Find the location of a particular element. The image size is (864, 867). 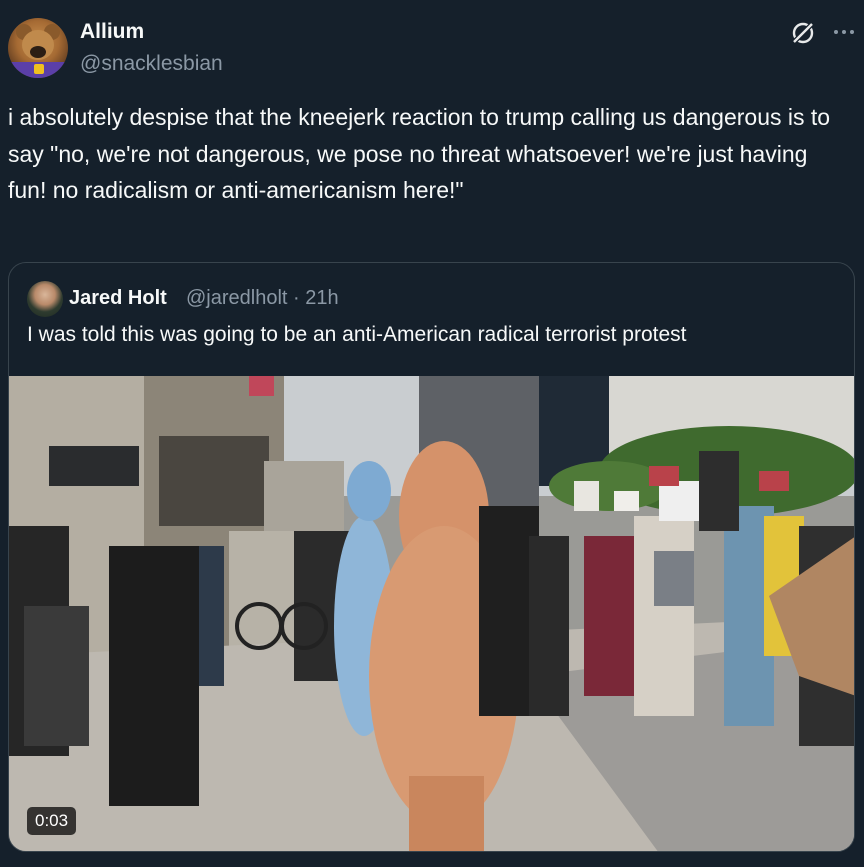

quoted-author-avatar is located at coordinates (45, 299).